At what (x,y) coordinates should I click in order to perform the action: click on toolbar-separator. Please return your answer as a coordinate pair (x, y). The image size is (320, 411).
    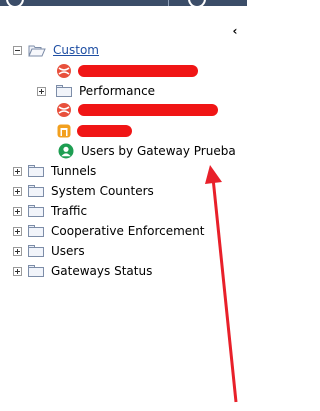
    Looking at the image, I should click on (168, 3).